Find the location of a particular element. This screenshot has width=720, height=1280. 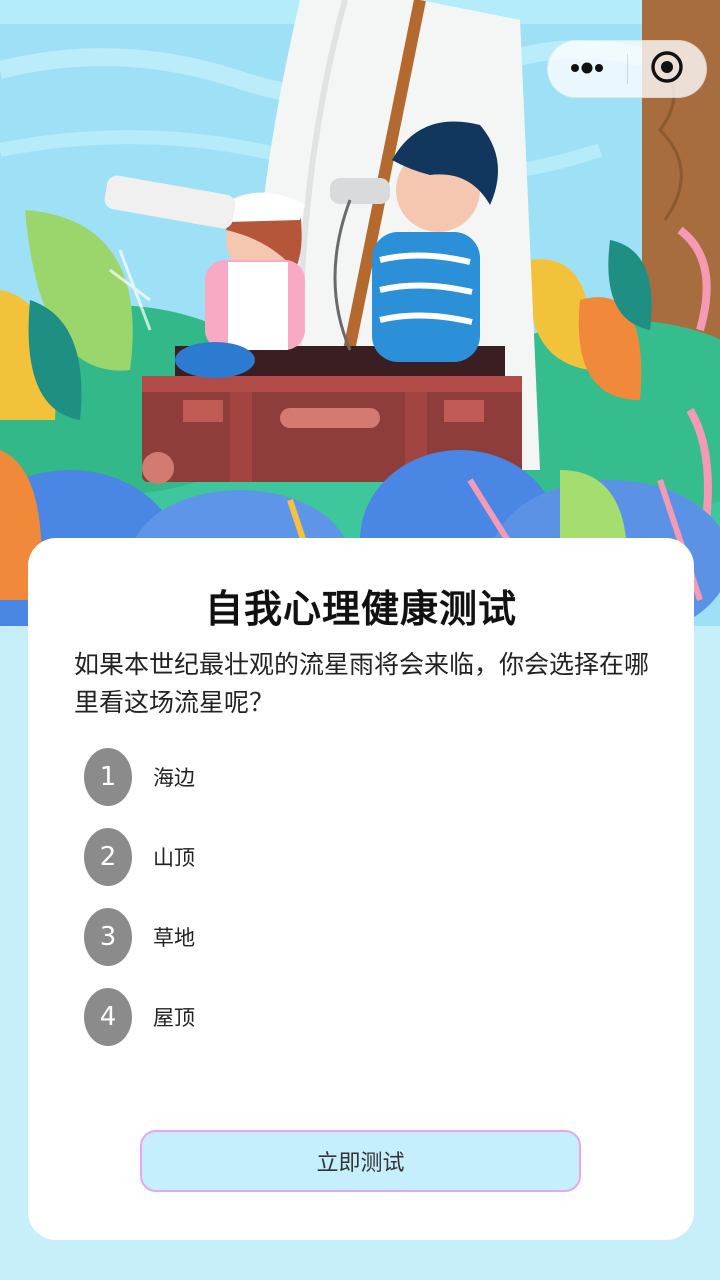

page-title: 自我心理健康测试 is located at coordinates (360, 609).